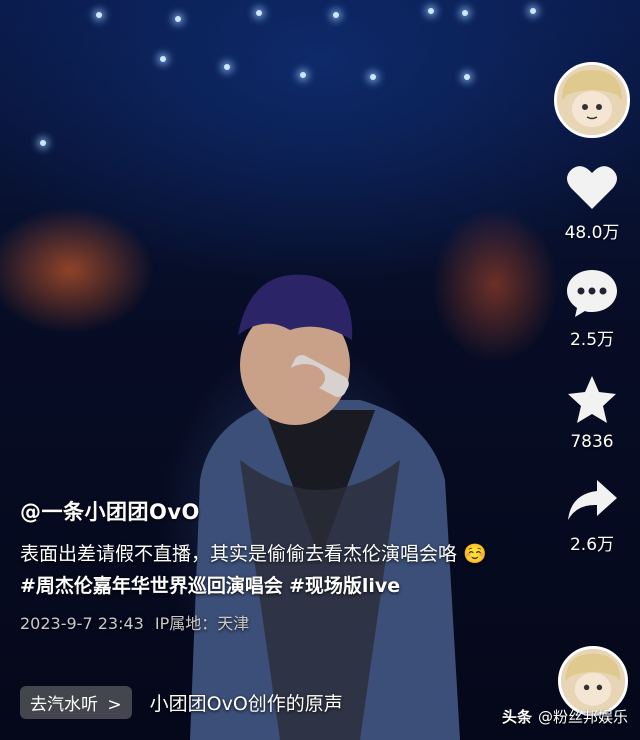 The image size is (640, 740). I want to click on heart-icon, so click(592, 187).